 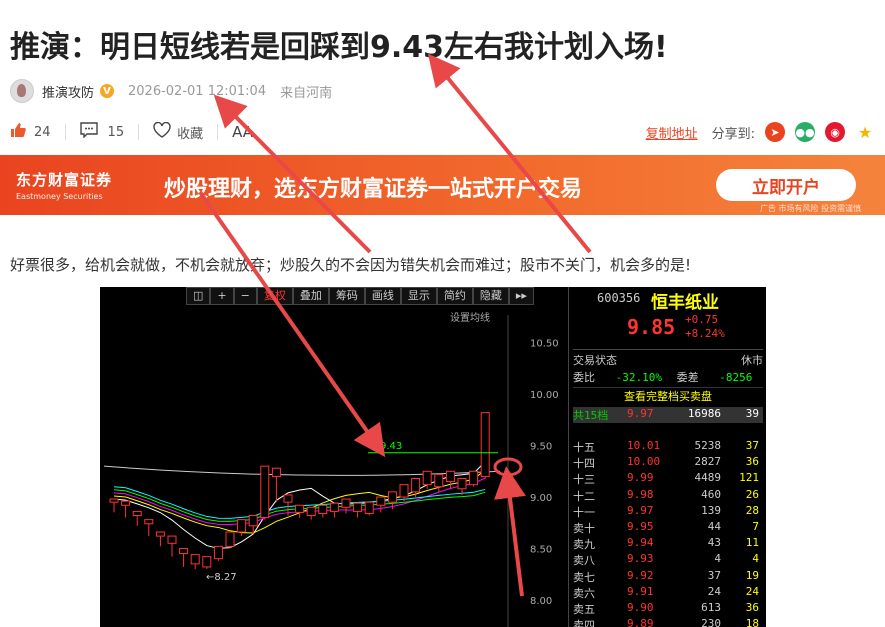 What do you see at coordinates (672, 132) in the screenshot?
I see `copy-link-button: 复制地址` at bounding box center [672, 132].